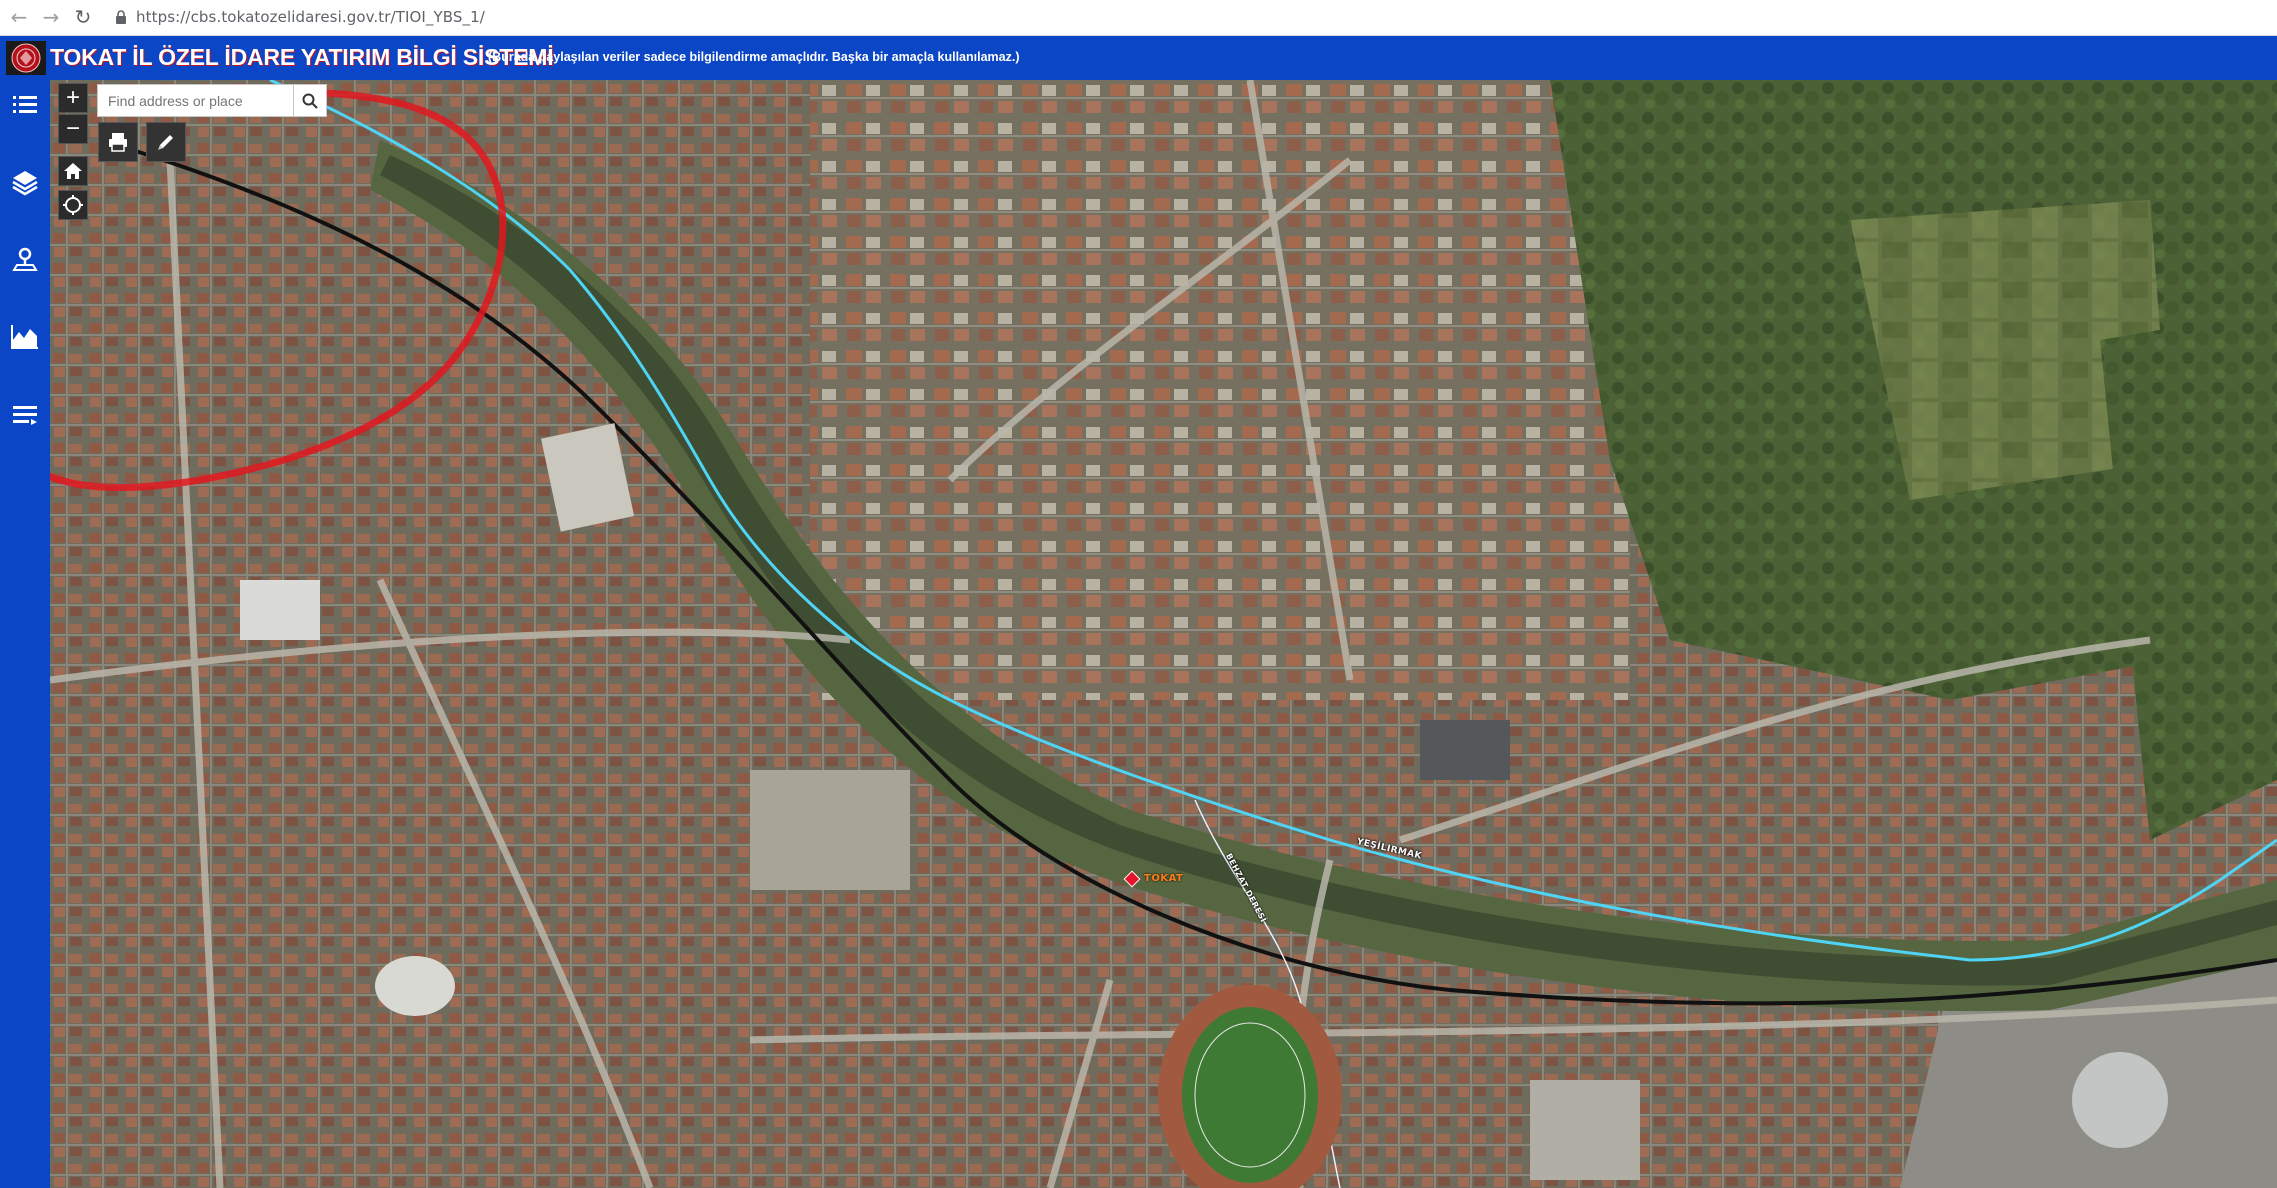 This screenshot has width=2277, height=1188. Describe the element at coordinates (196, 100) in the screenshot. I see `search-input` at that location.